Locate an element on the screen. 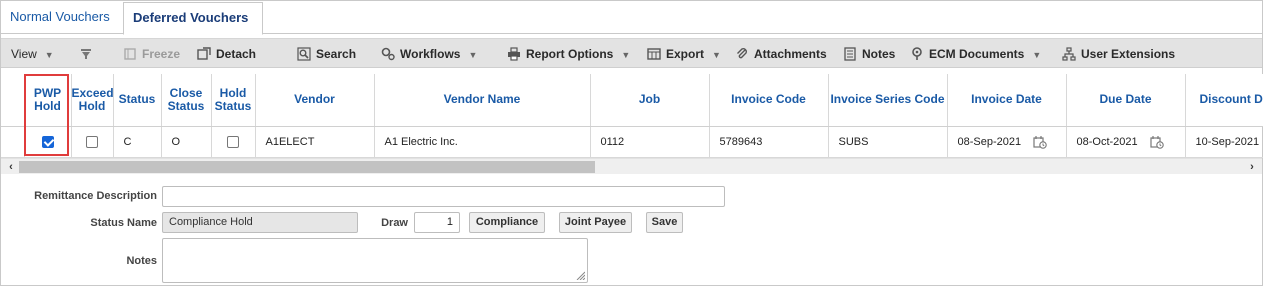 The height and width of the screenshot is (286, 1263). draw-label: Draw is located at coordinates (394, 223).